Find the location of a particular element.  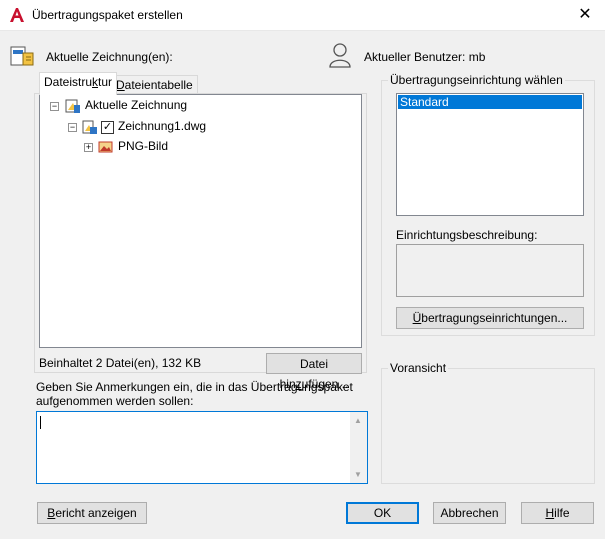

tab-file-structure: Dateistruktur is located at coordinates (78, 83).